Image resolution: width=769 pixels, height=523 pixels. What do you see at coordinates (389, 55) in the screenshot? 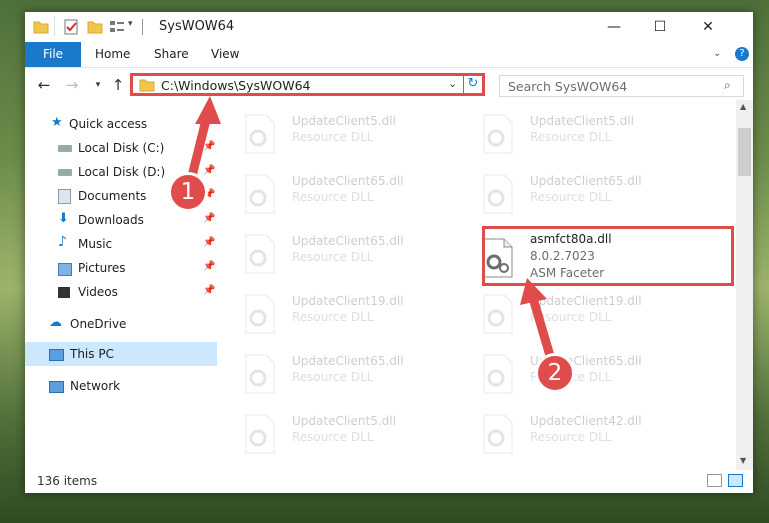
I see `ribbon-tabs: File Home Share View ⌄ ?` at bounding box center [389, 55].